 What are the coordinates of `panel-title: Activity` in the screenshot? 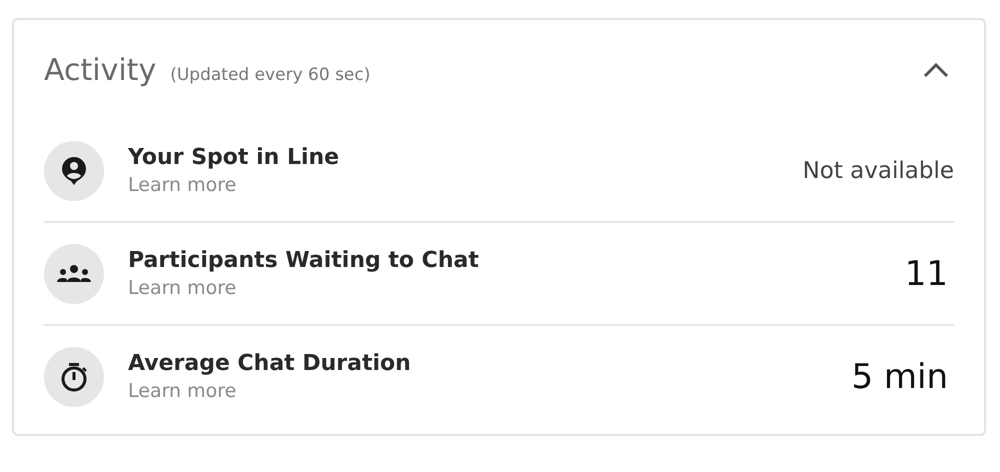 It's located at (100, 70).